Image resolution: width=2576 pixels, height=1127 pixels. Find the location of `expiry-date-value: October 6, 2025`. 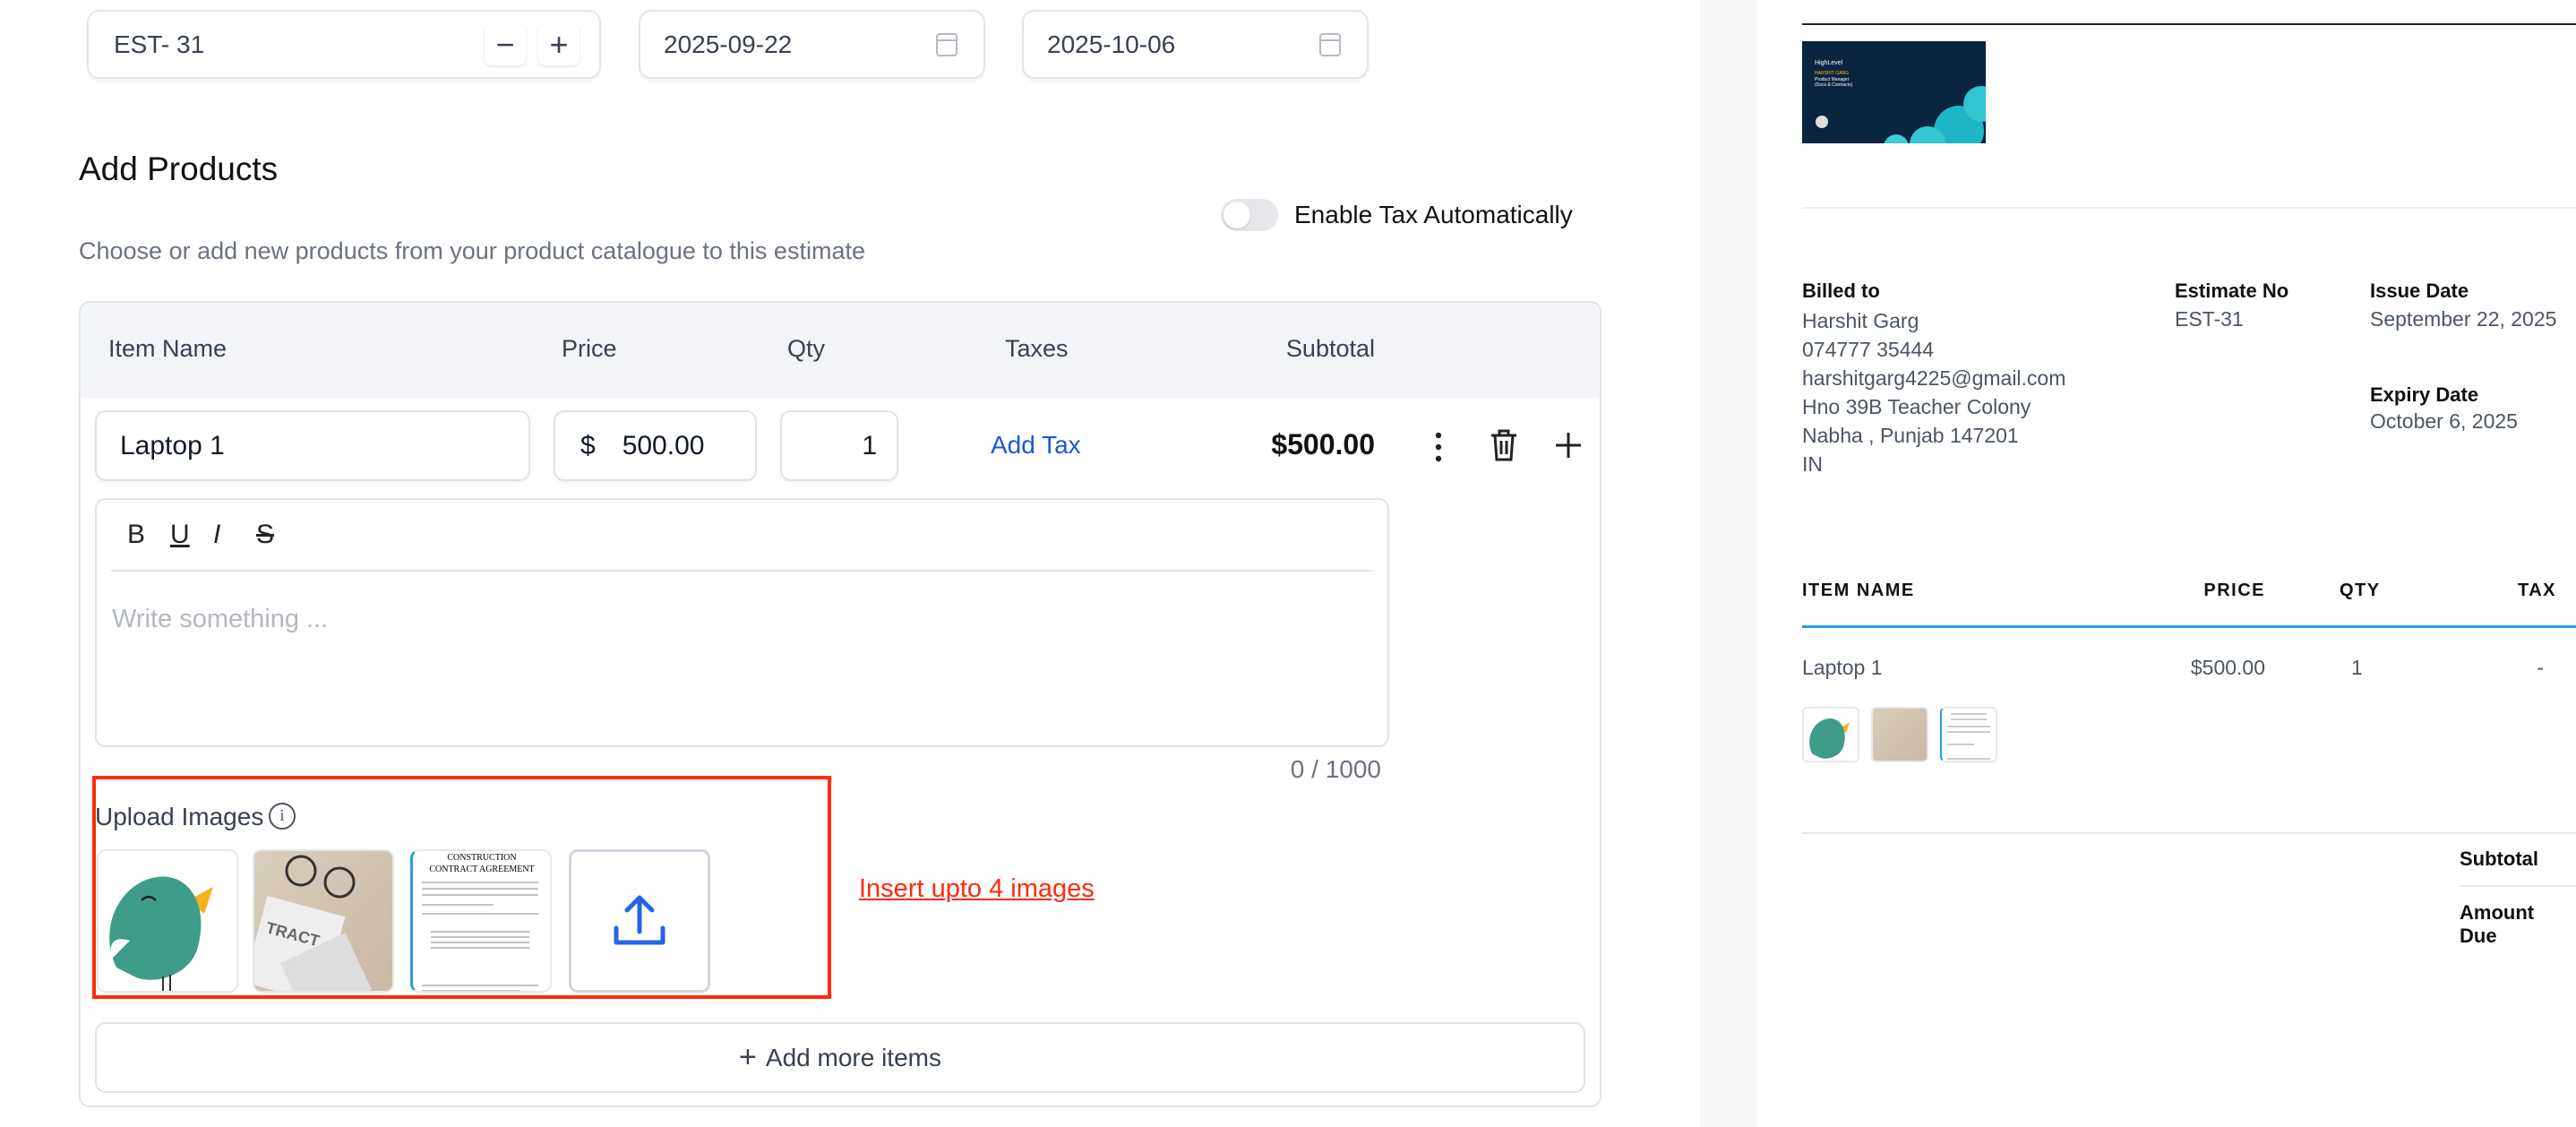

expiry-date-value: October 6, 2025 is located at coordinates (2444, 421).